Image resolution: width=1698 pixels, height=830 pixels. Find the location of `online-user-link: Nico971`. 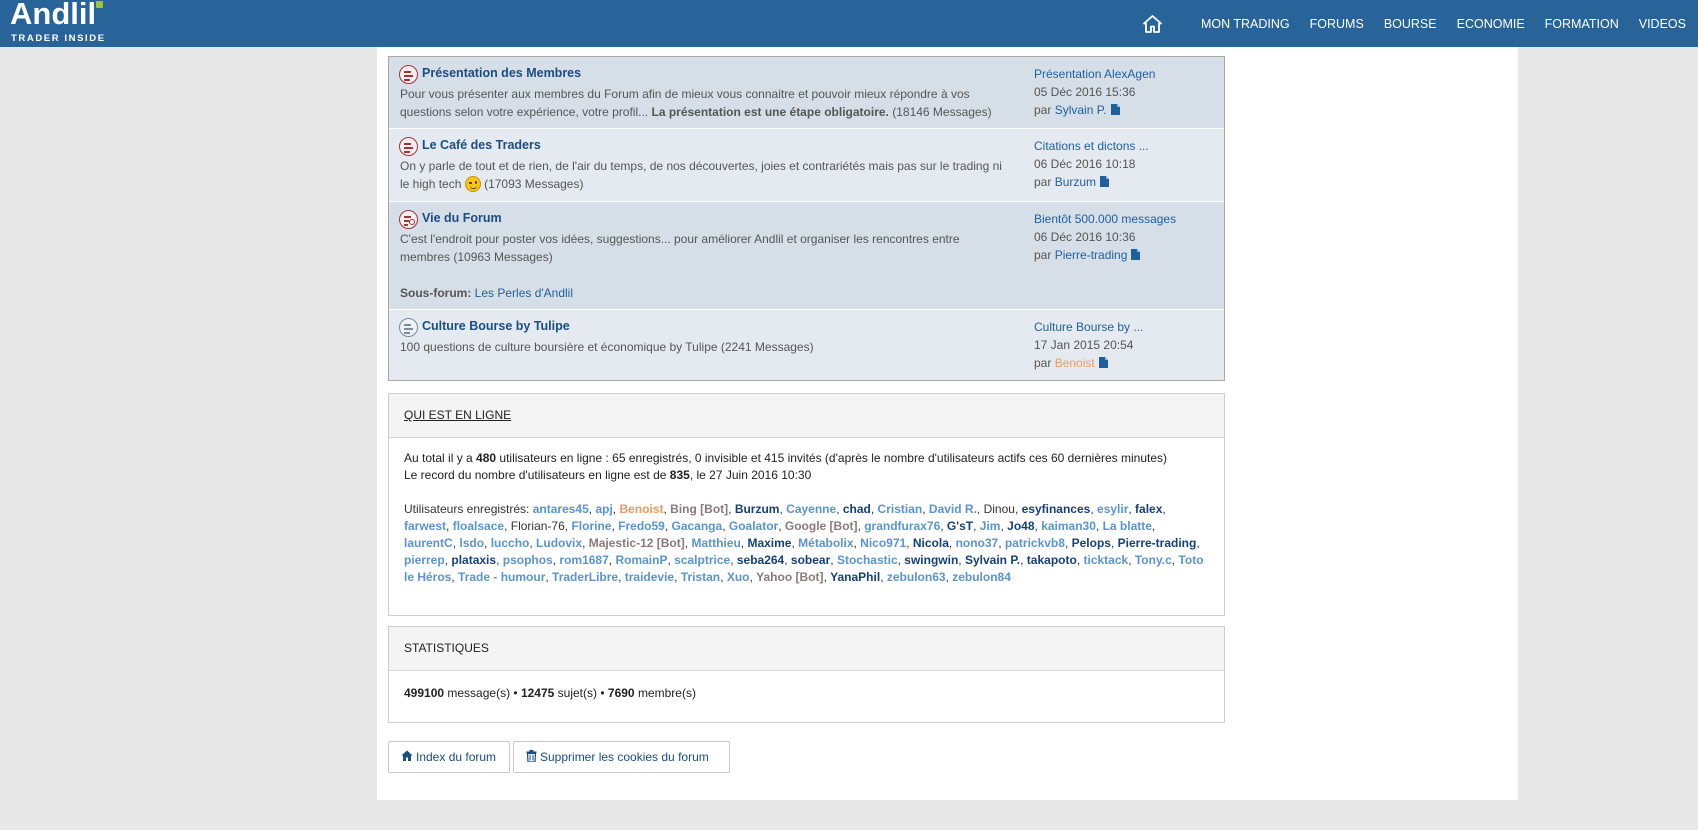

online-user-link: Nico971 is located at coordinates (883, 543).